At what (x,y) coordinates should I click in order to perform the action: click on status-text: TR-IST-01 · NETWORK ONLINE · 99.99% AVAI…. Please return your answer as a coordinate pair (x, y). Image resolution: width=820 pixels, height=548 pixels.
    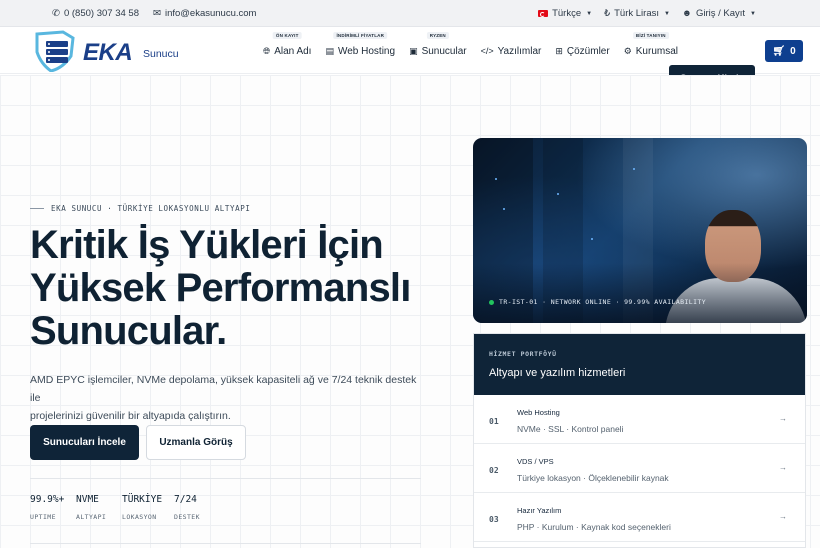
    Looking at the image, I should click on (603, 302).